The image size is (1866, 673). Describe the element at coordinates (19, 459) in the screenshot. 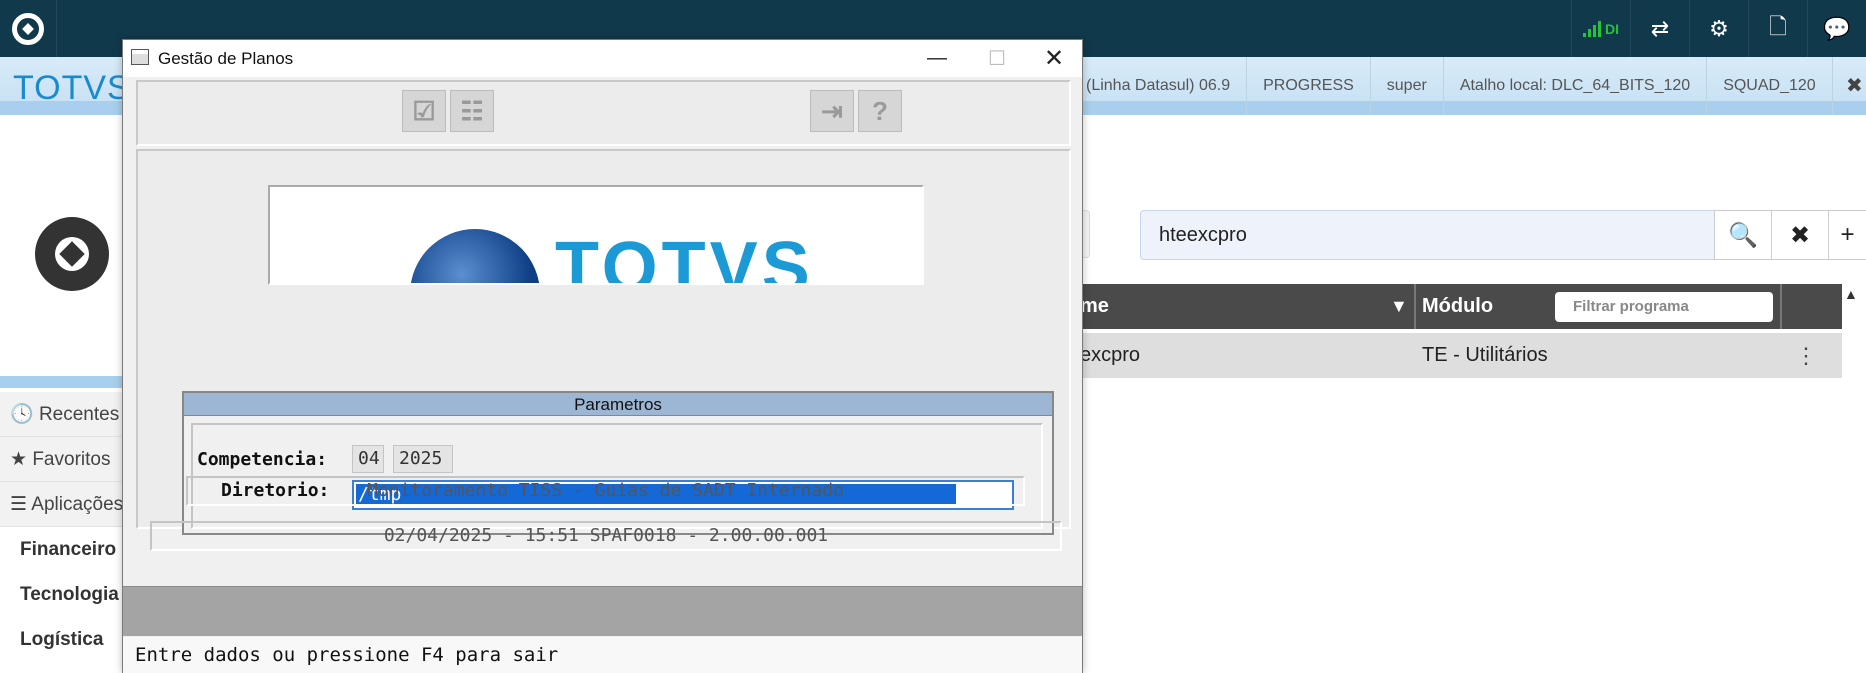

I see `star-icon: ★` at that location.